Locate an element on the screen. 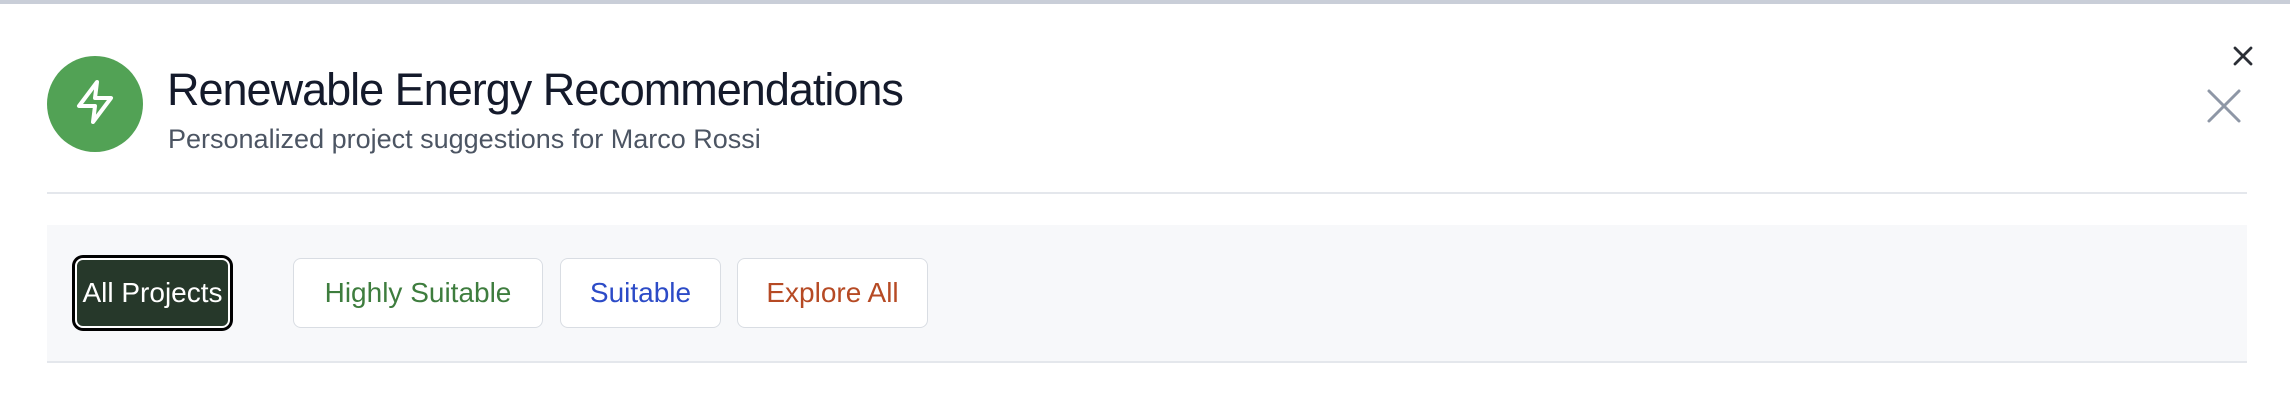  modal-title: Renewable Energy Recommendations is located at coordinates (535, 89).